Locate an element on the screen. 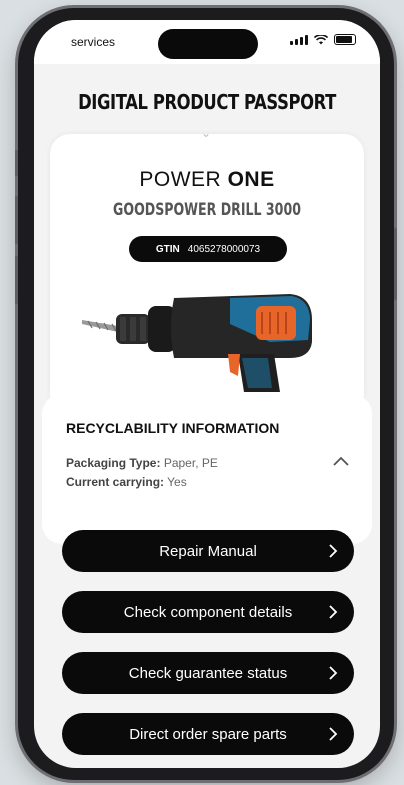 The width and height of the screenshot is (404, 785). current-carrying-row: Current carrying: Yes is located at coordinates (126, 482).